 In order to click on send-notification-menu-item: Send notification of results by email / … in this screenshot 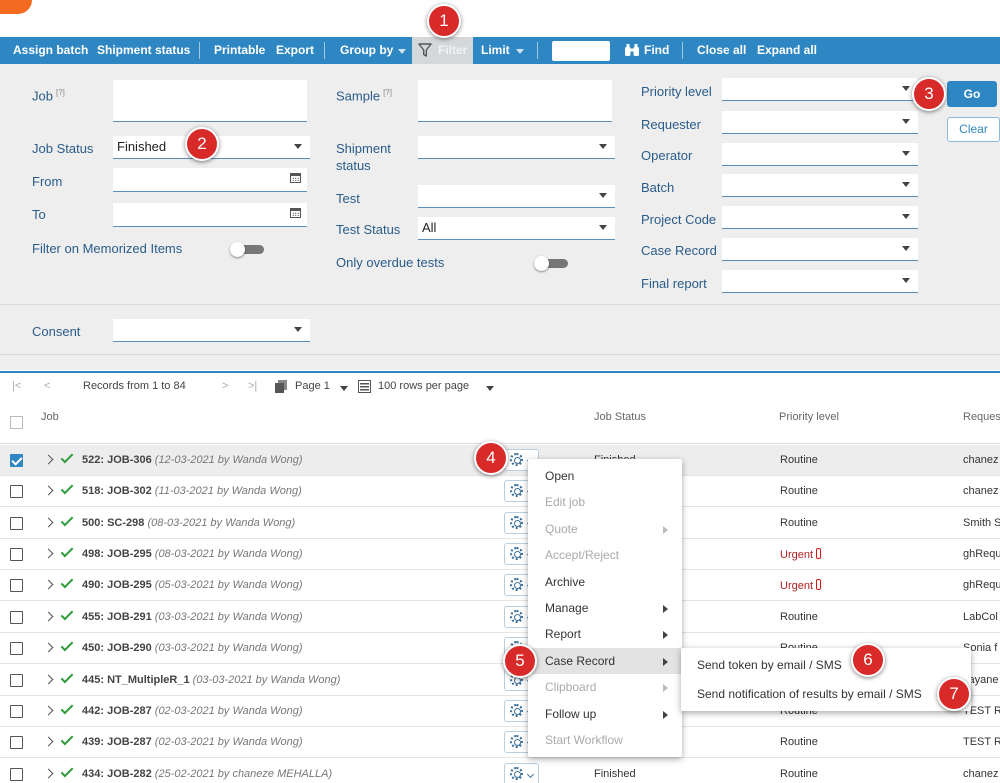, I will do `click(826, 694)`.